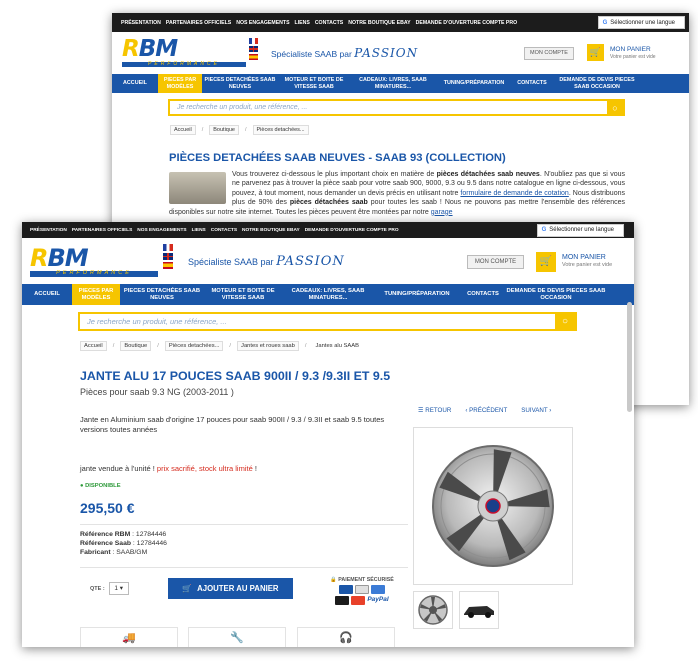  Describe the element at coordinates (493, 506) in the screenshot. I see `product-image` at that location.